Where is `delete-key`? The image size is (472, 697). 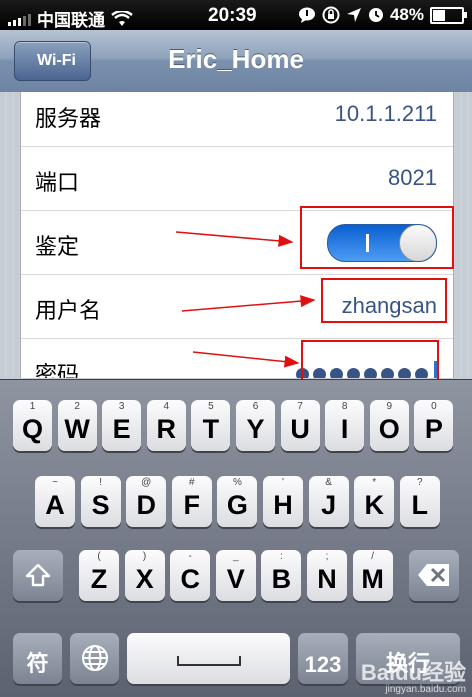 delete-key is located at coordinates (434, 575).